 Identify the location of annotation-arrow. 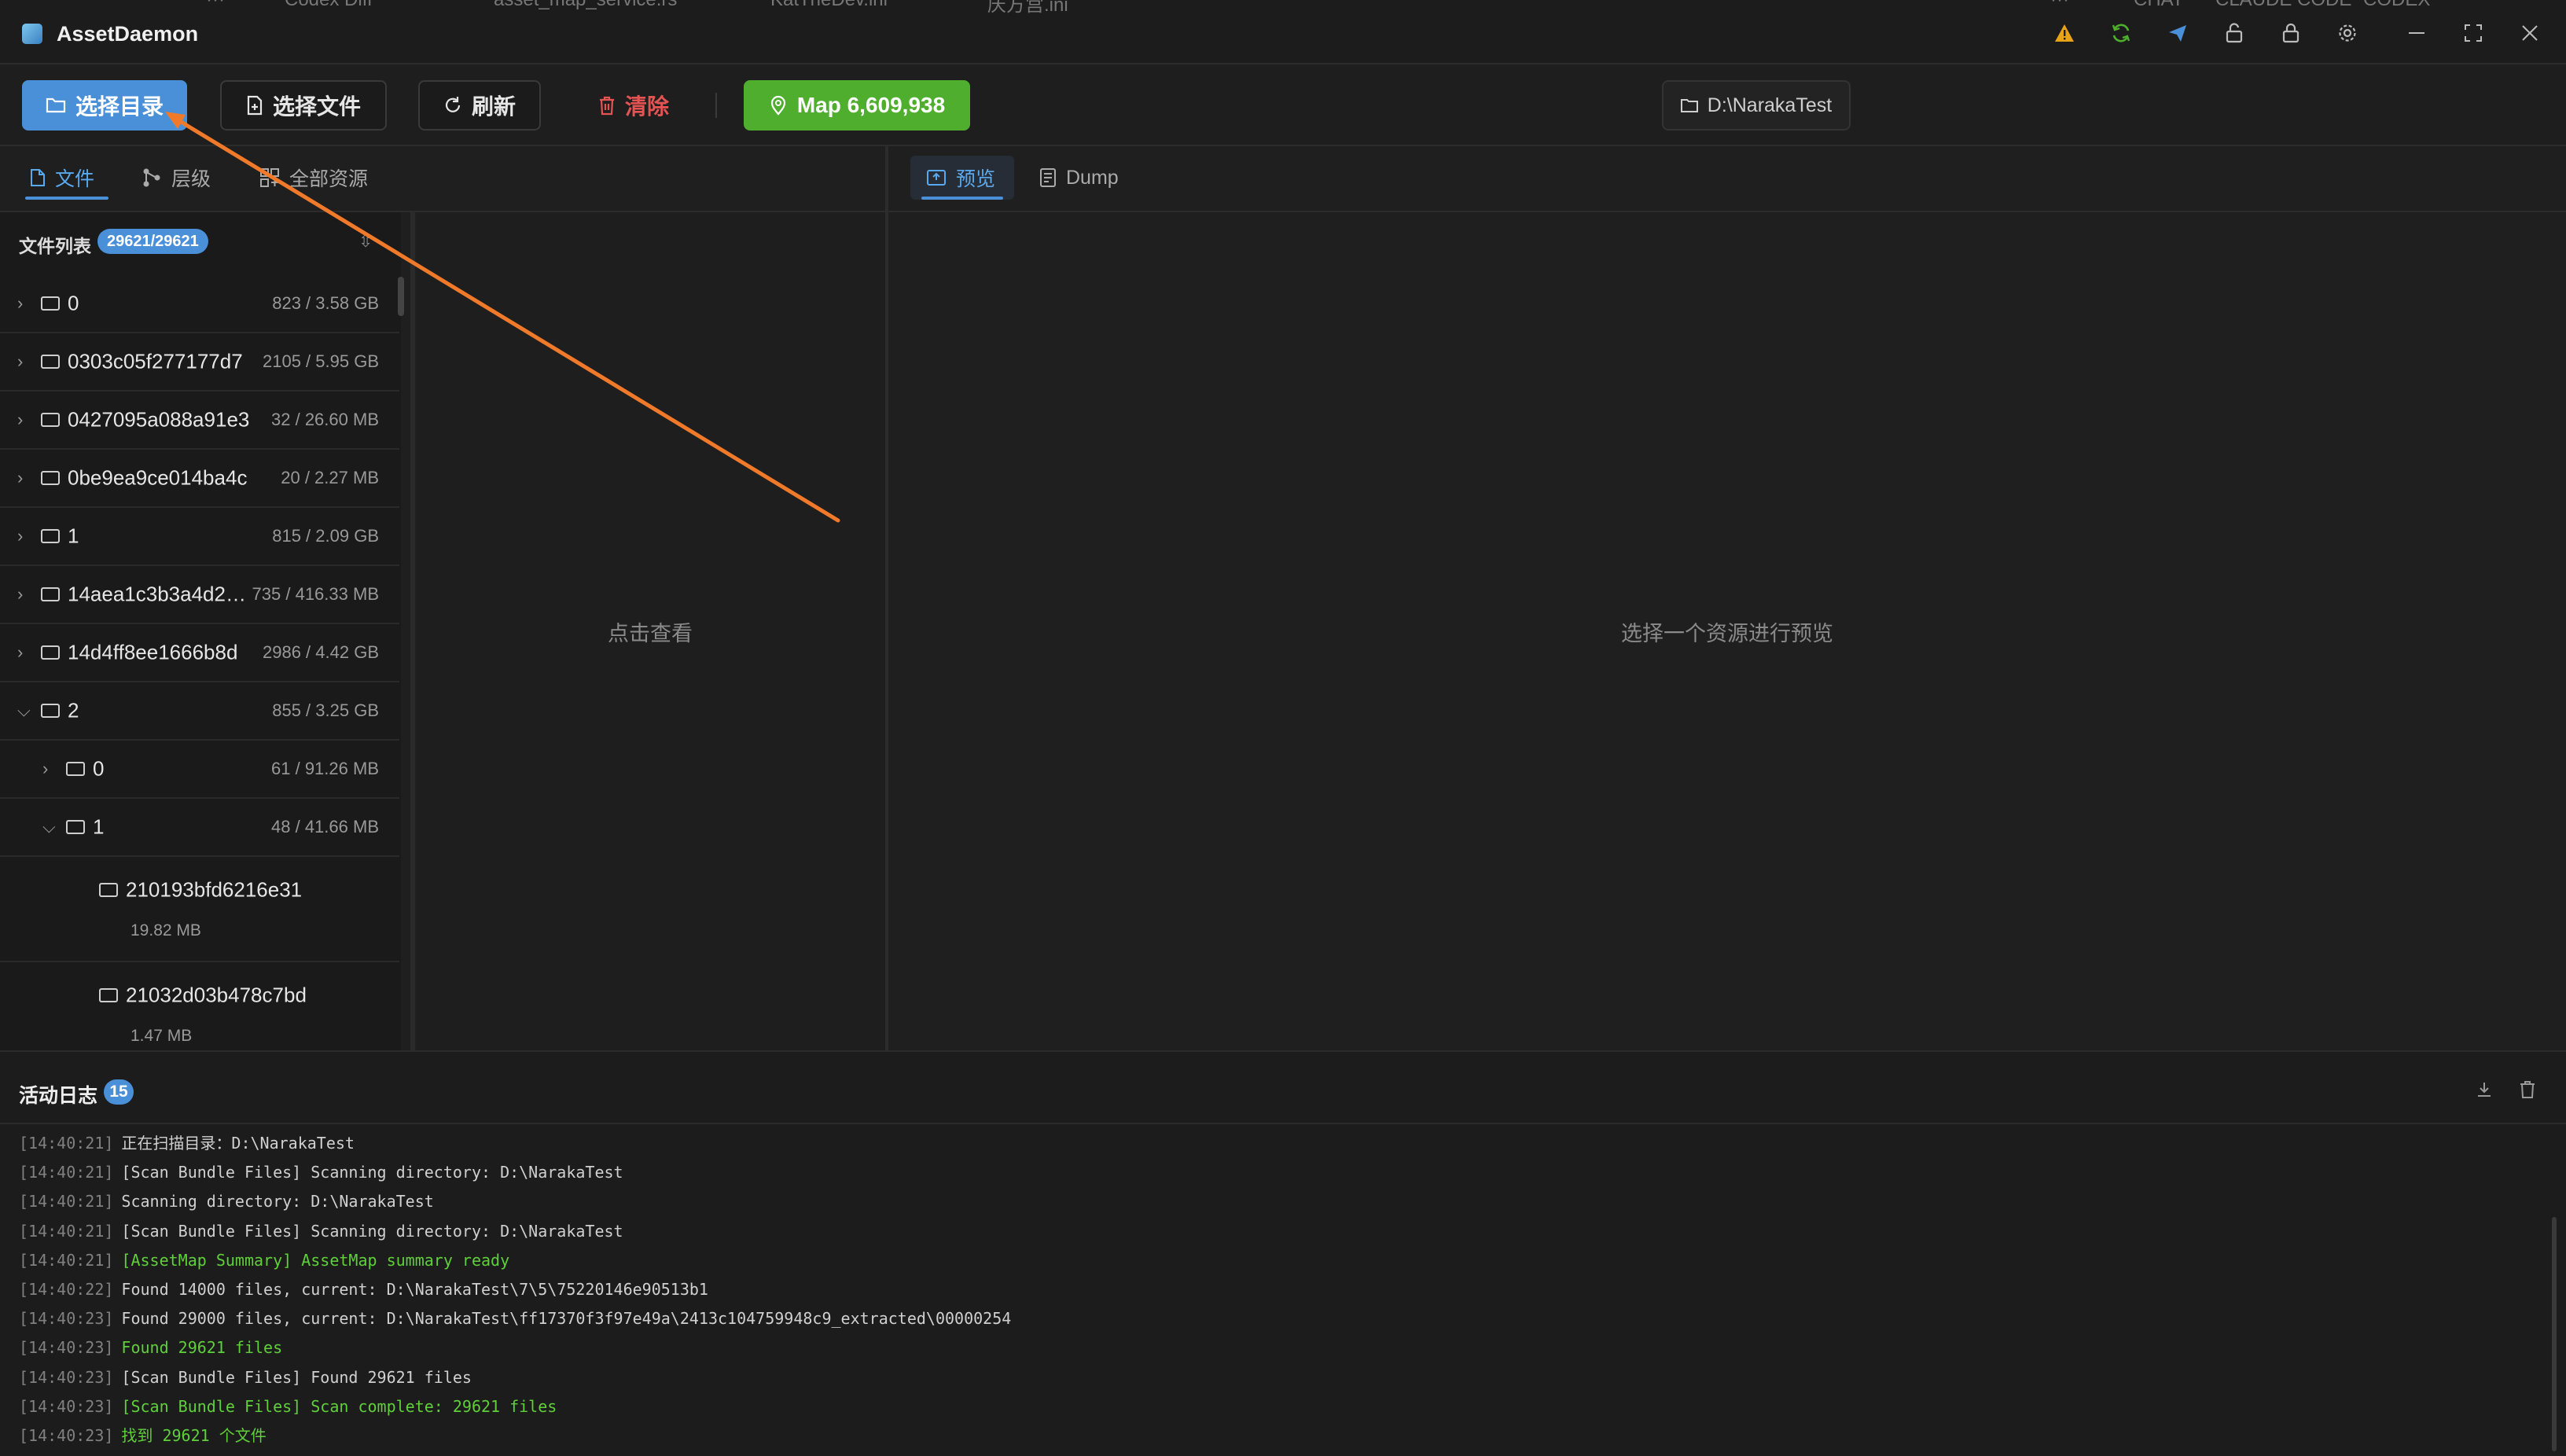
(502, 317).